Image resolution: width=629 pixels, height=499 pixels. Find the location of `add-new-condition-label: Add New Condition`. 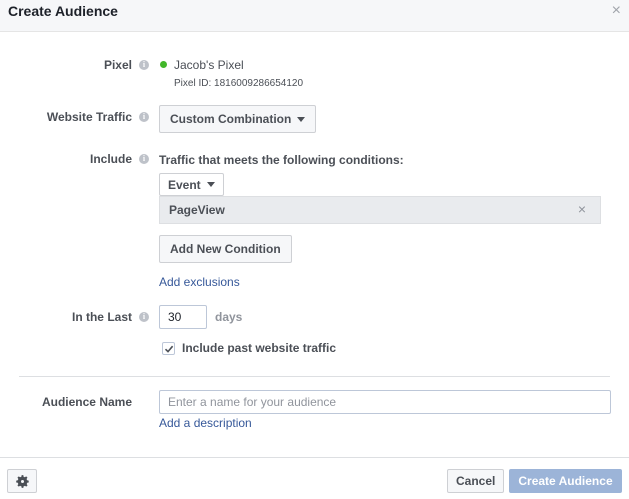

add-new-condition-label: Add New Condition is located at coordinates (225, 249).